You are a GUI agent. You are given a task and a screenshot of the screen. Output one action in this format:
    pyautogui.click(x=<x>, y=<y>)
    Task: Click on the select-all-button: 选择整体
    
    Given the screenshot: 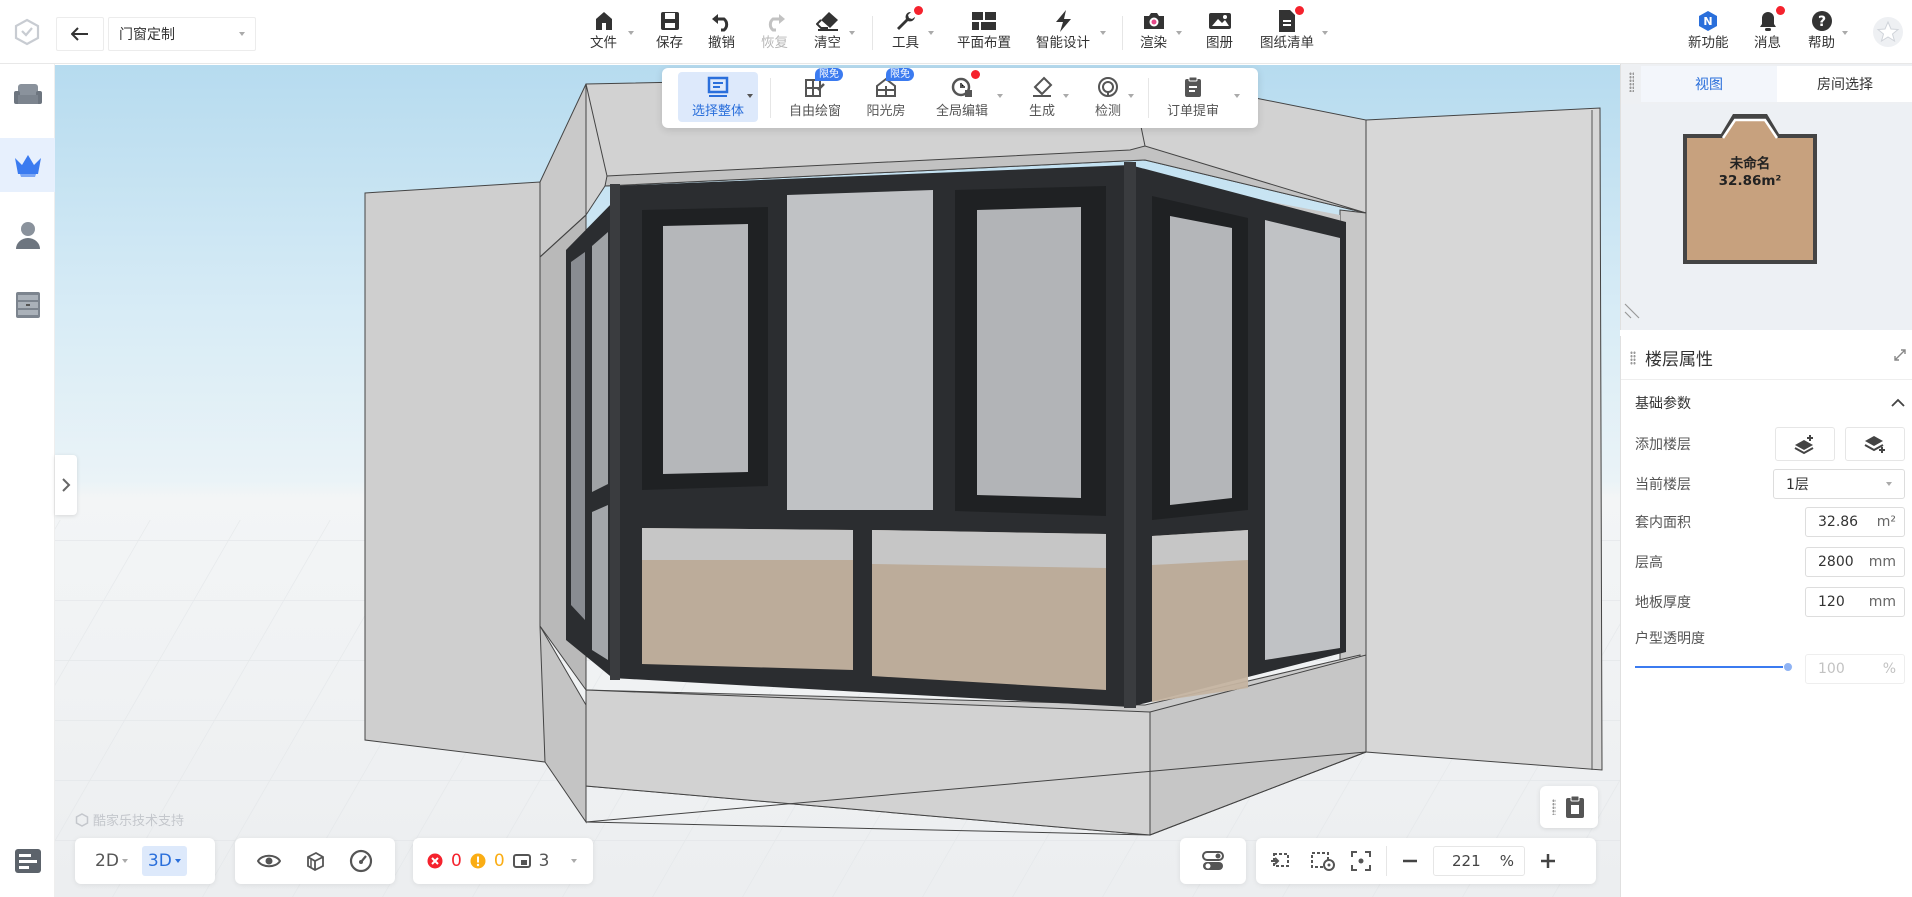 What is the action you would take?
    pyautogui.click(x=718, y=99)
    